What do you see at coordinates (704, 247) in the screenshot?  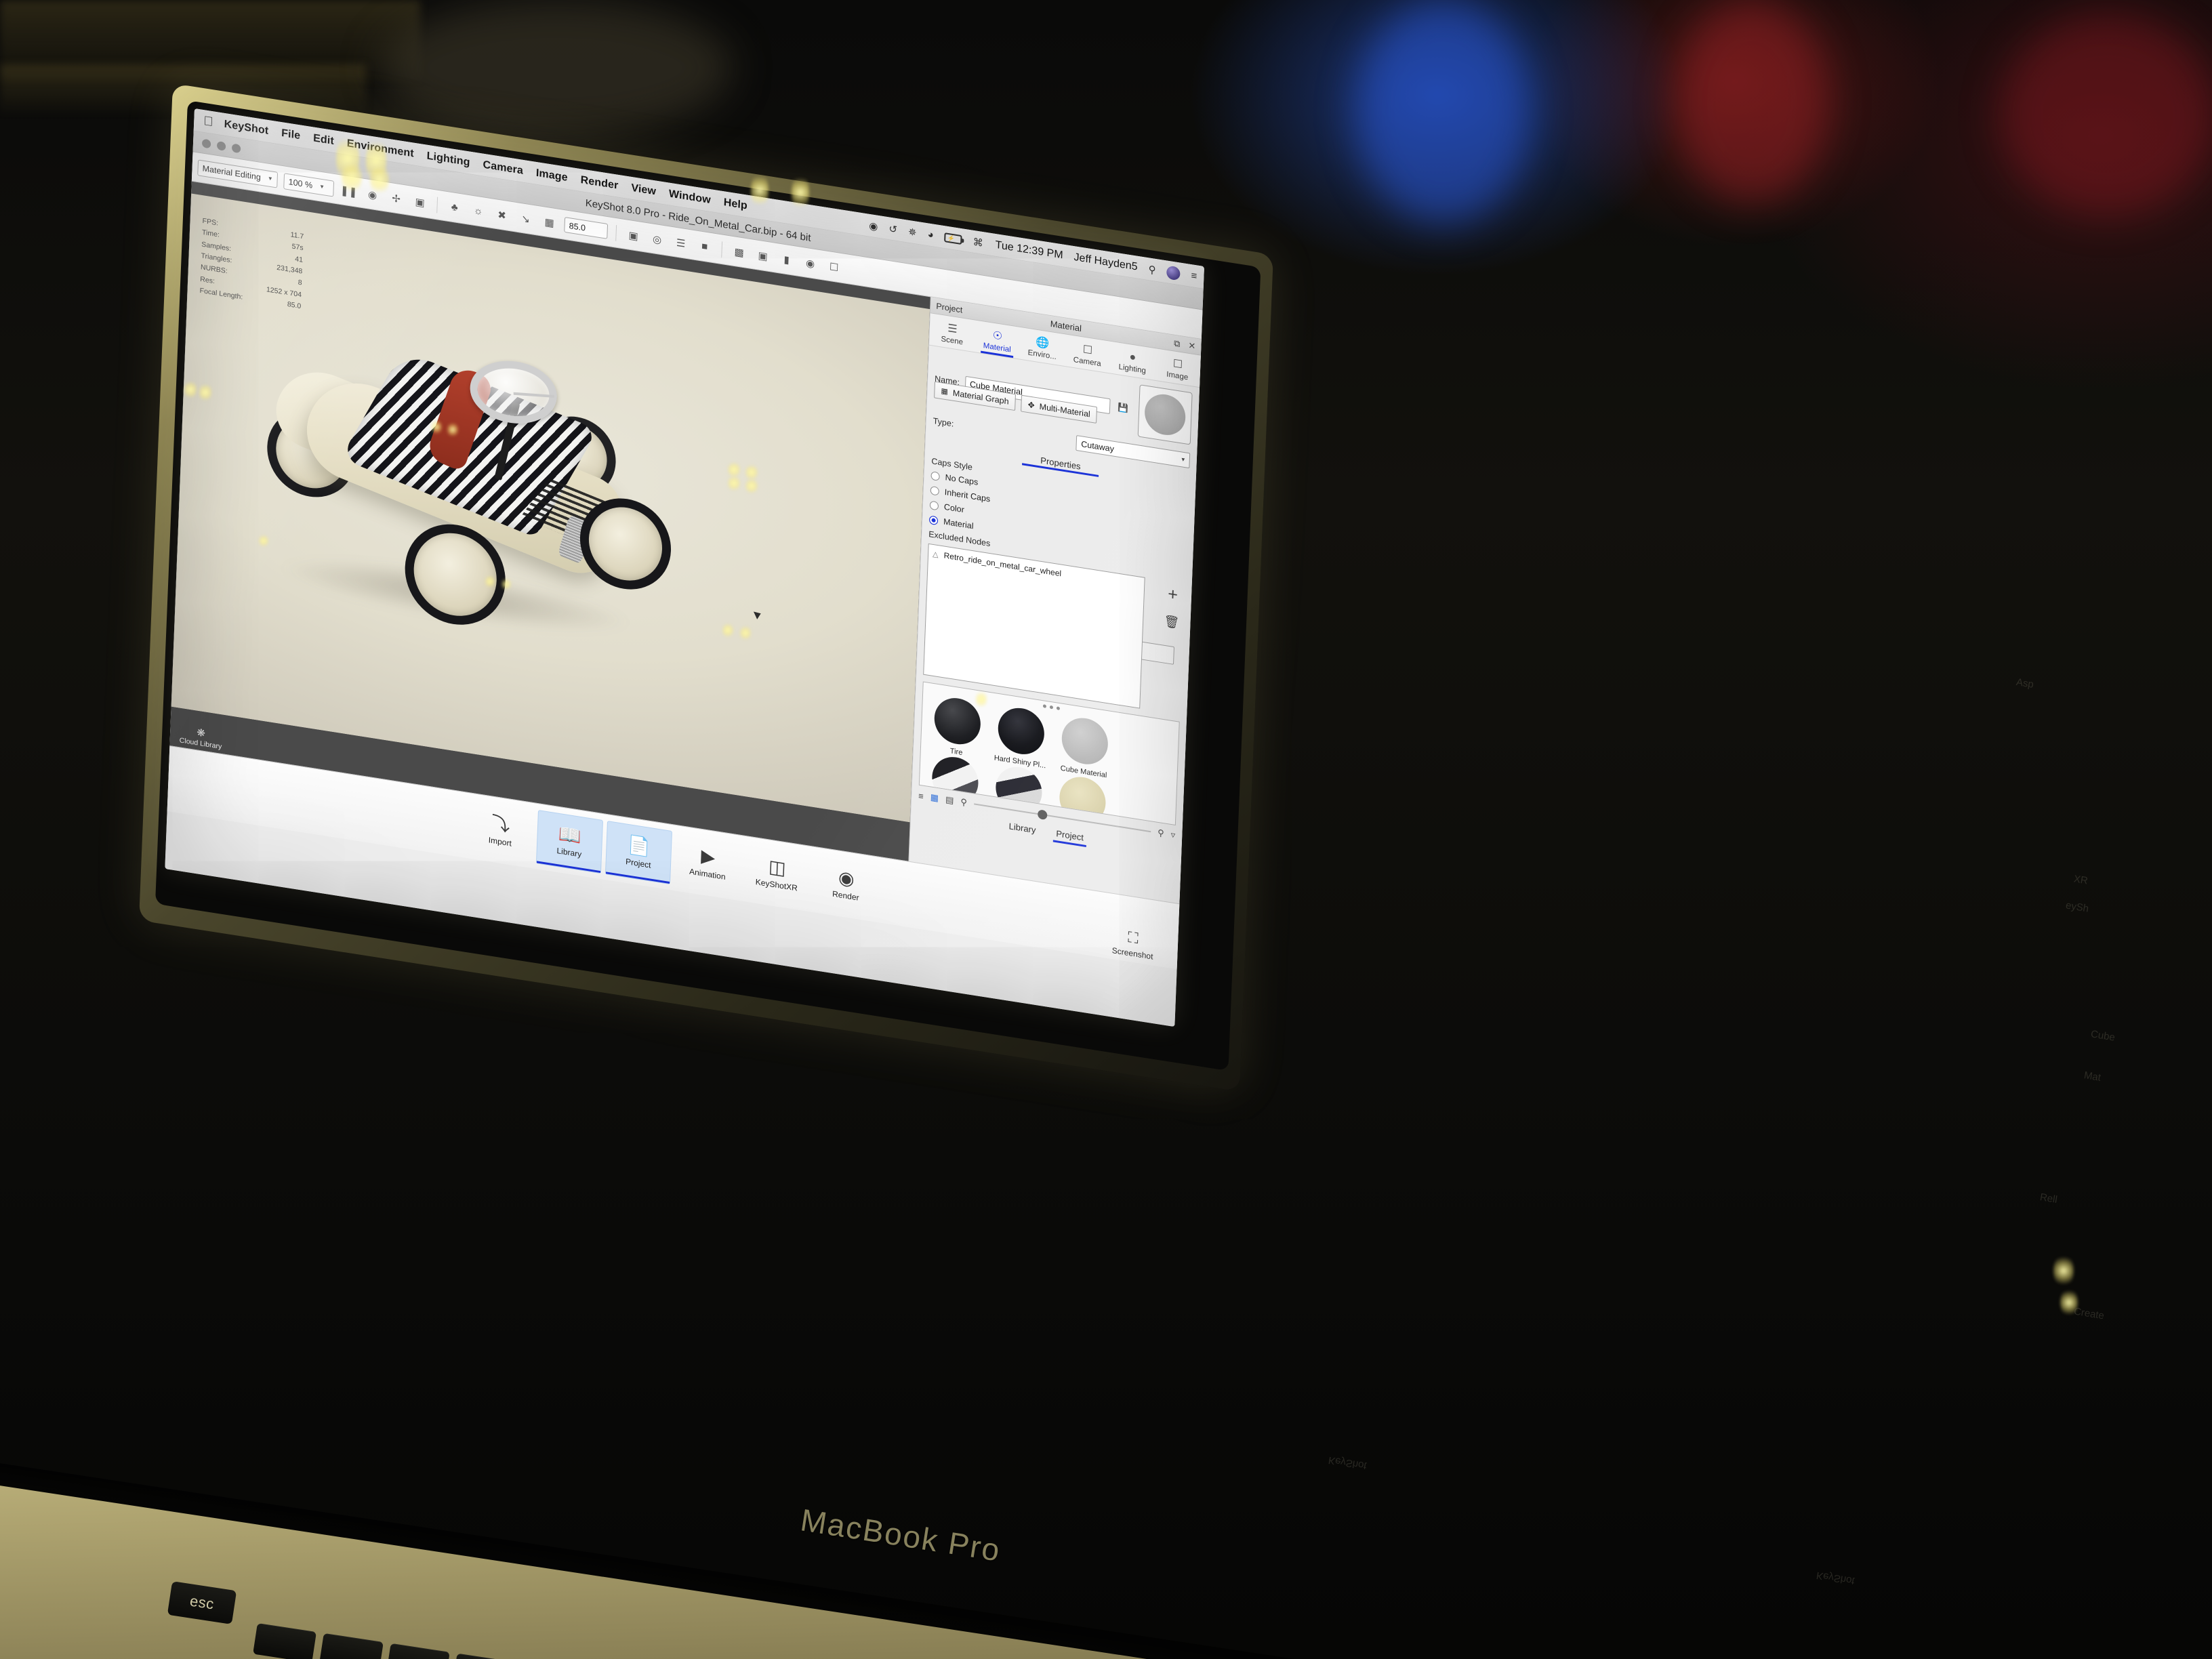 I see `material-icon: ■` at bounding box center [704, 247].